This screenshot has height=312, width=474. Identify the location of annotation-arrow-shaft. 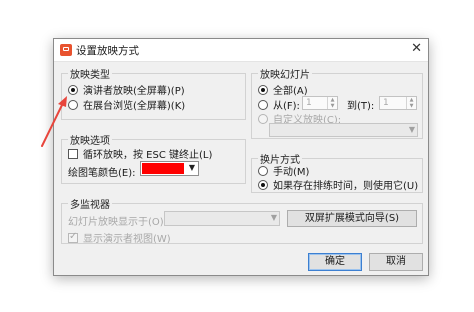
(52, 124).